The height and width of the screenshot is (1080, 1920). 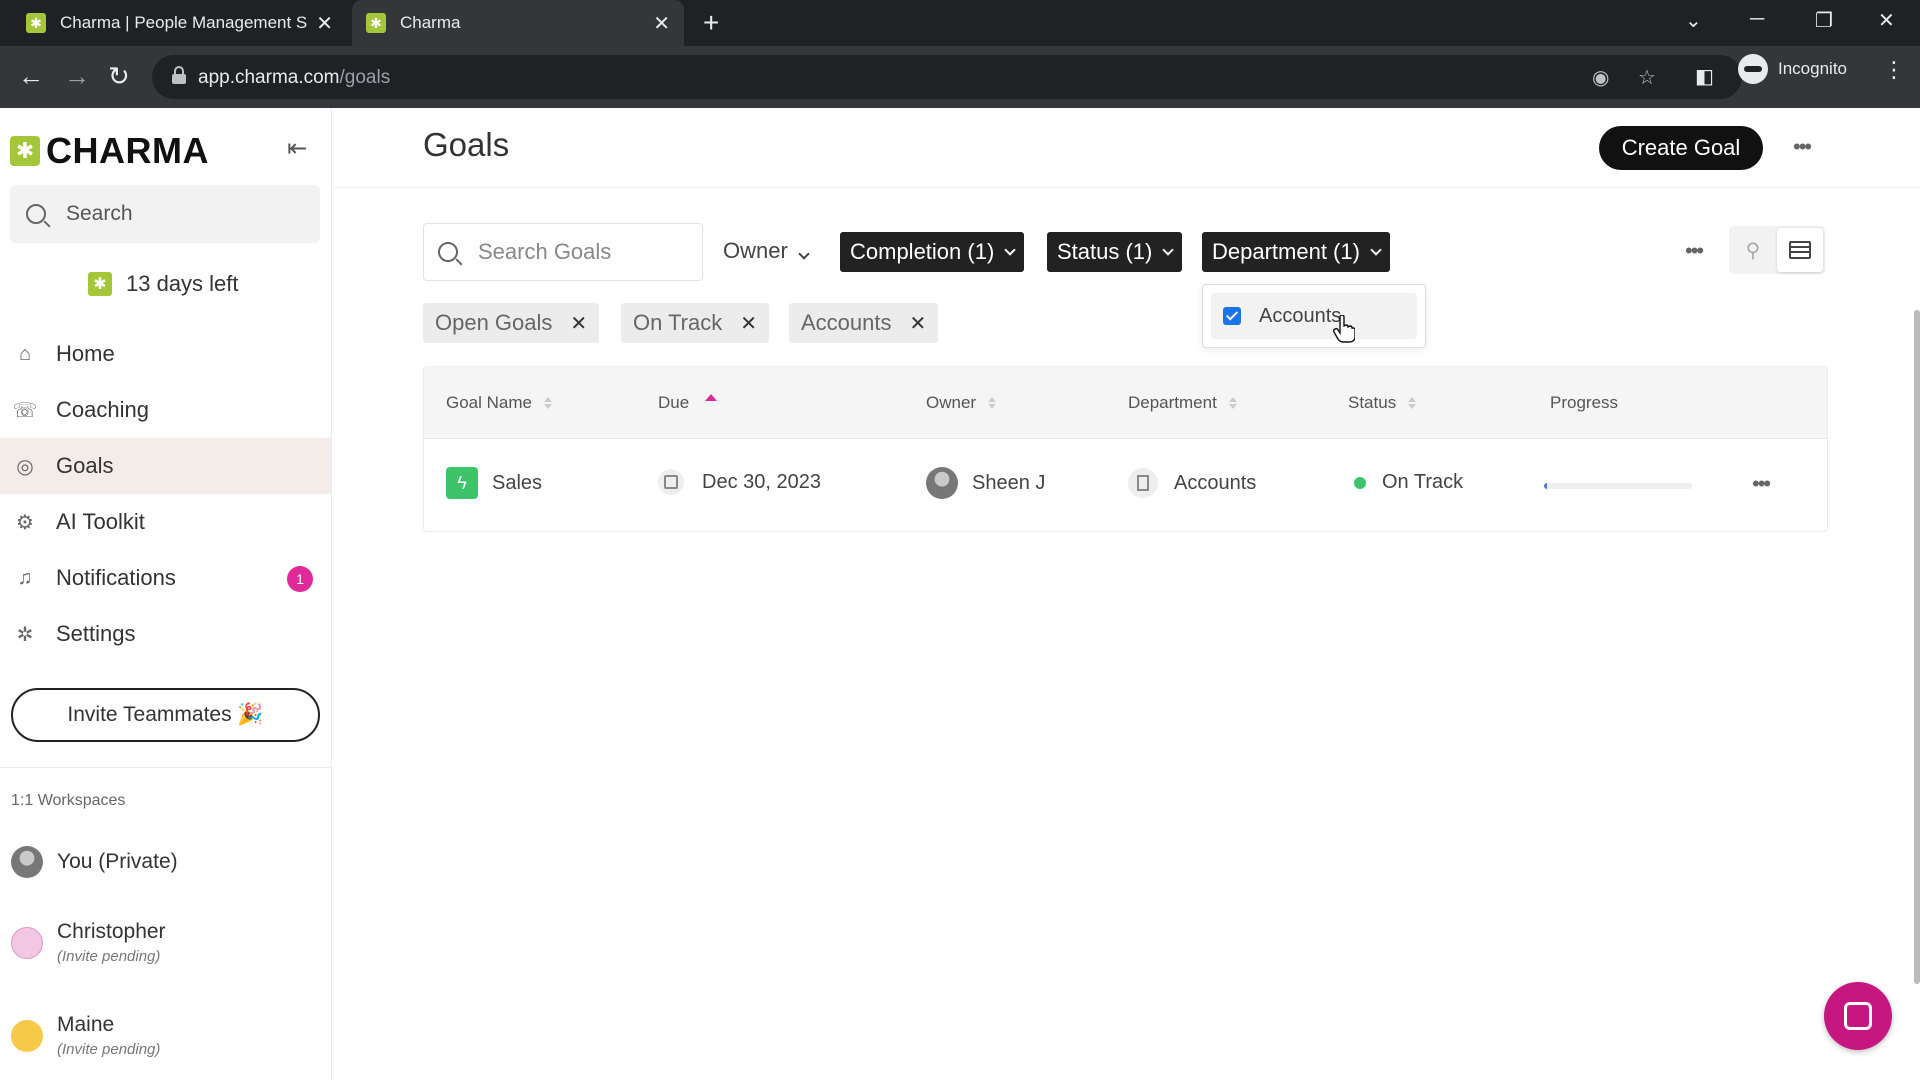 I want to click on sidebar-item-goals: ◎ Goals, so click(x=165, y=466).